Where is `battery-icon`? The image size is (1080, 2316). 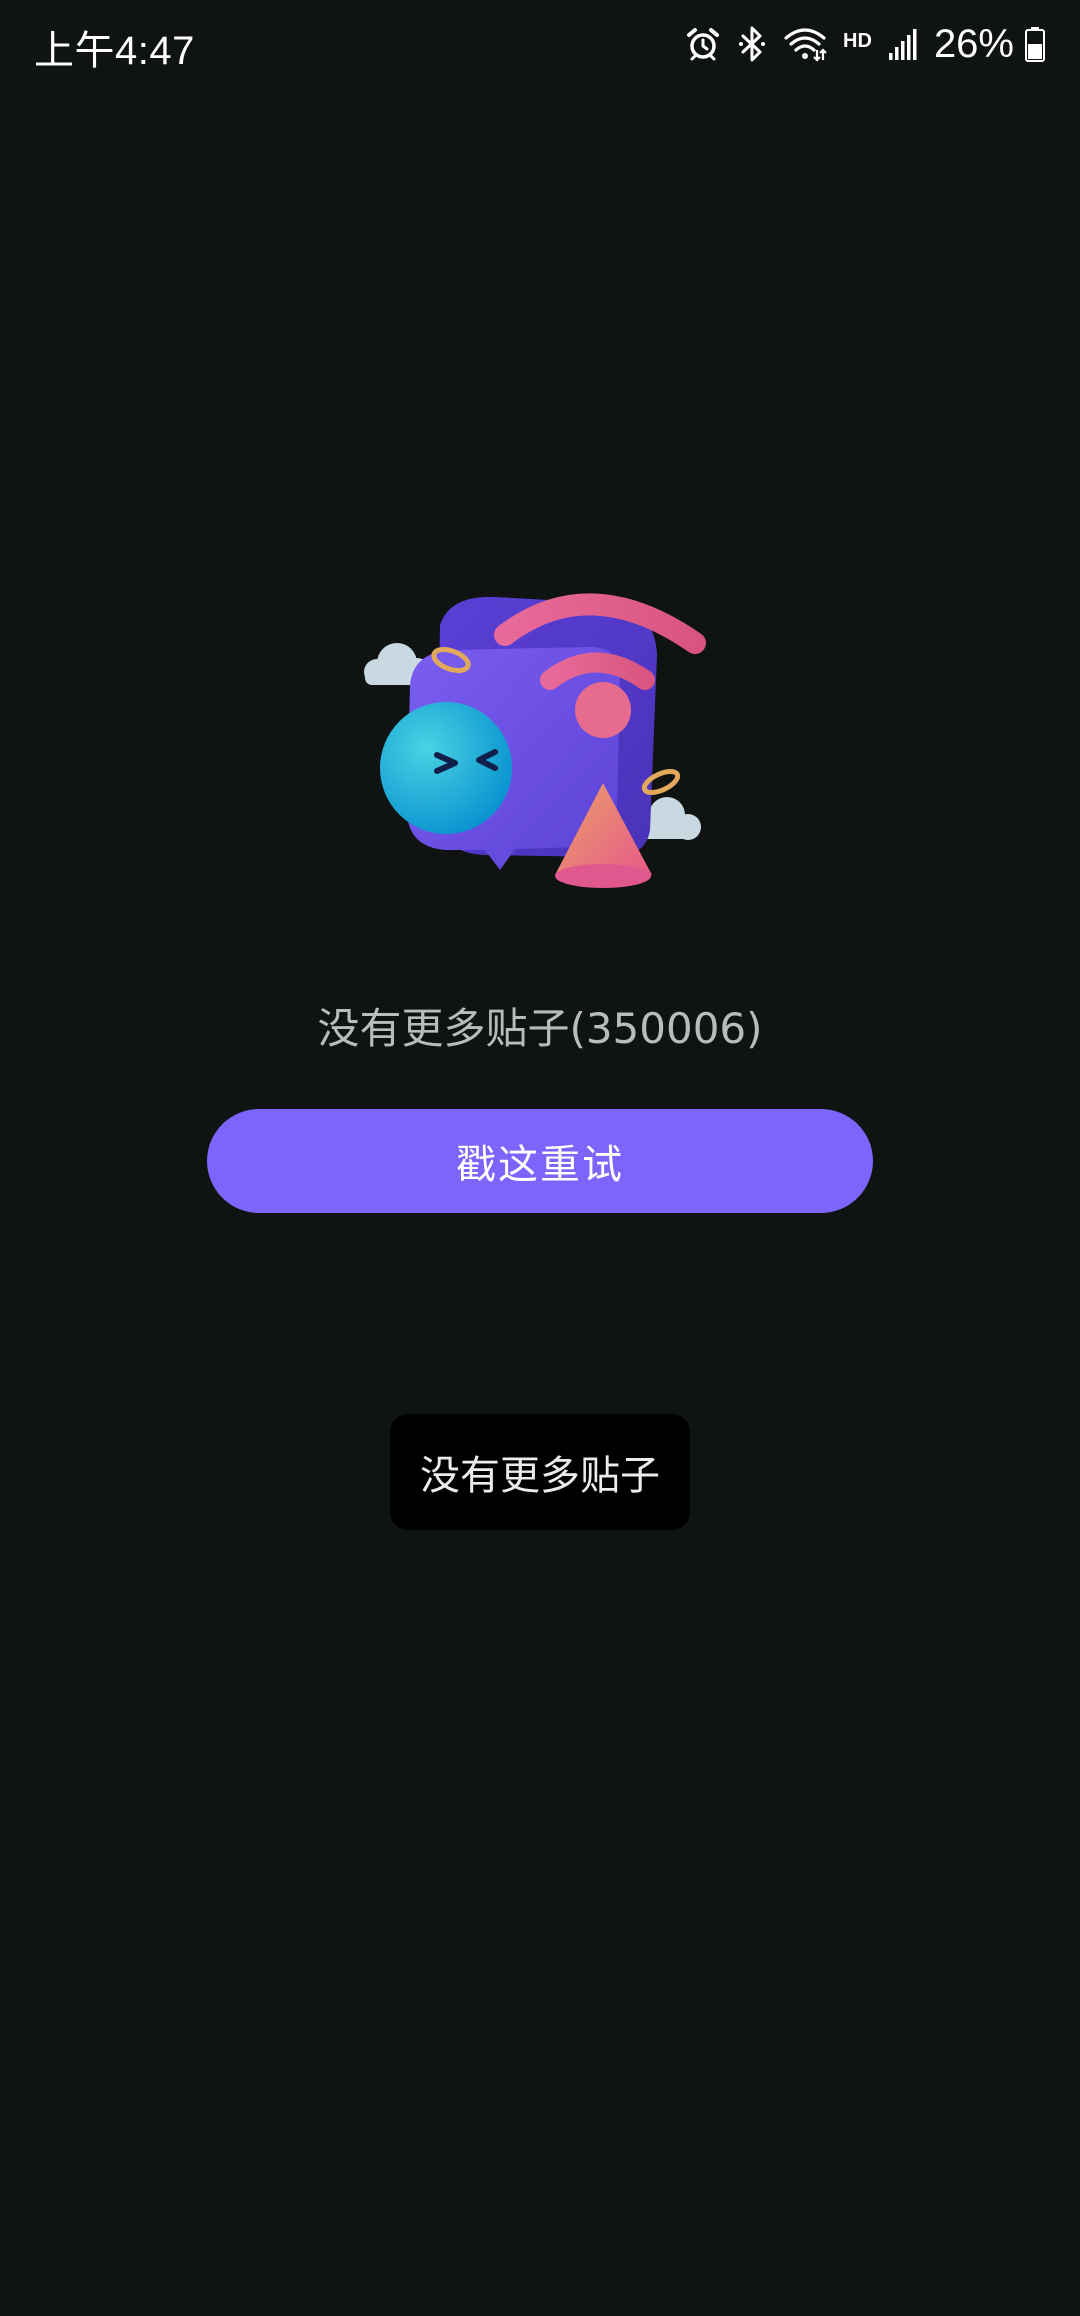
battery-icon is located at coordinates (1035, 44).